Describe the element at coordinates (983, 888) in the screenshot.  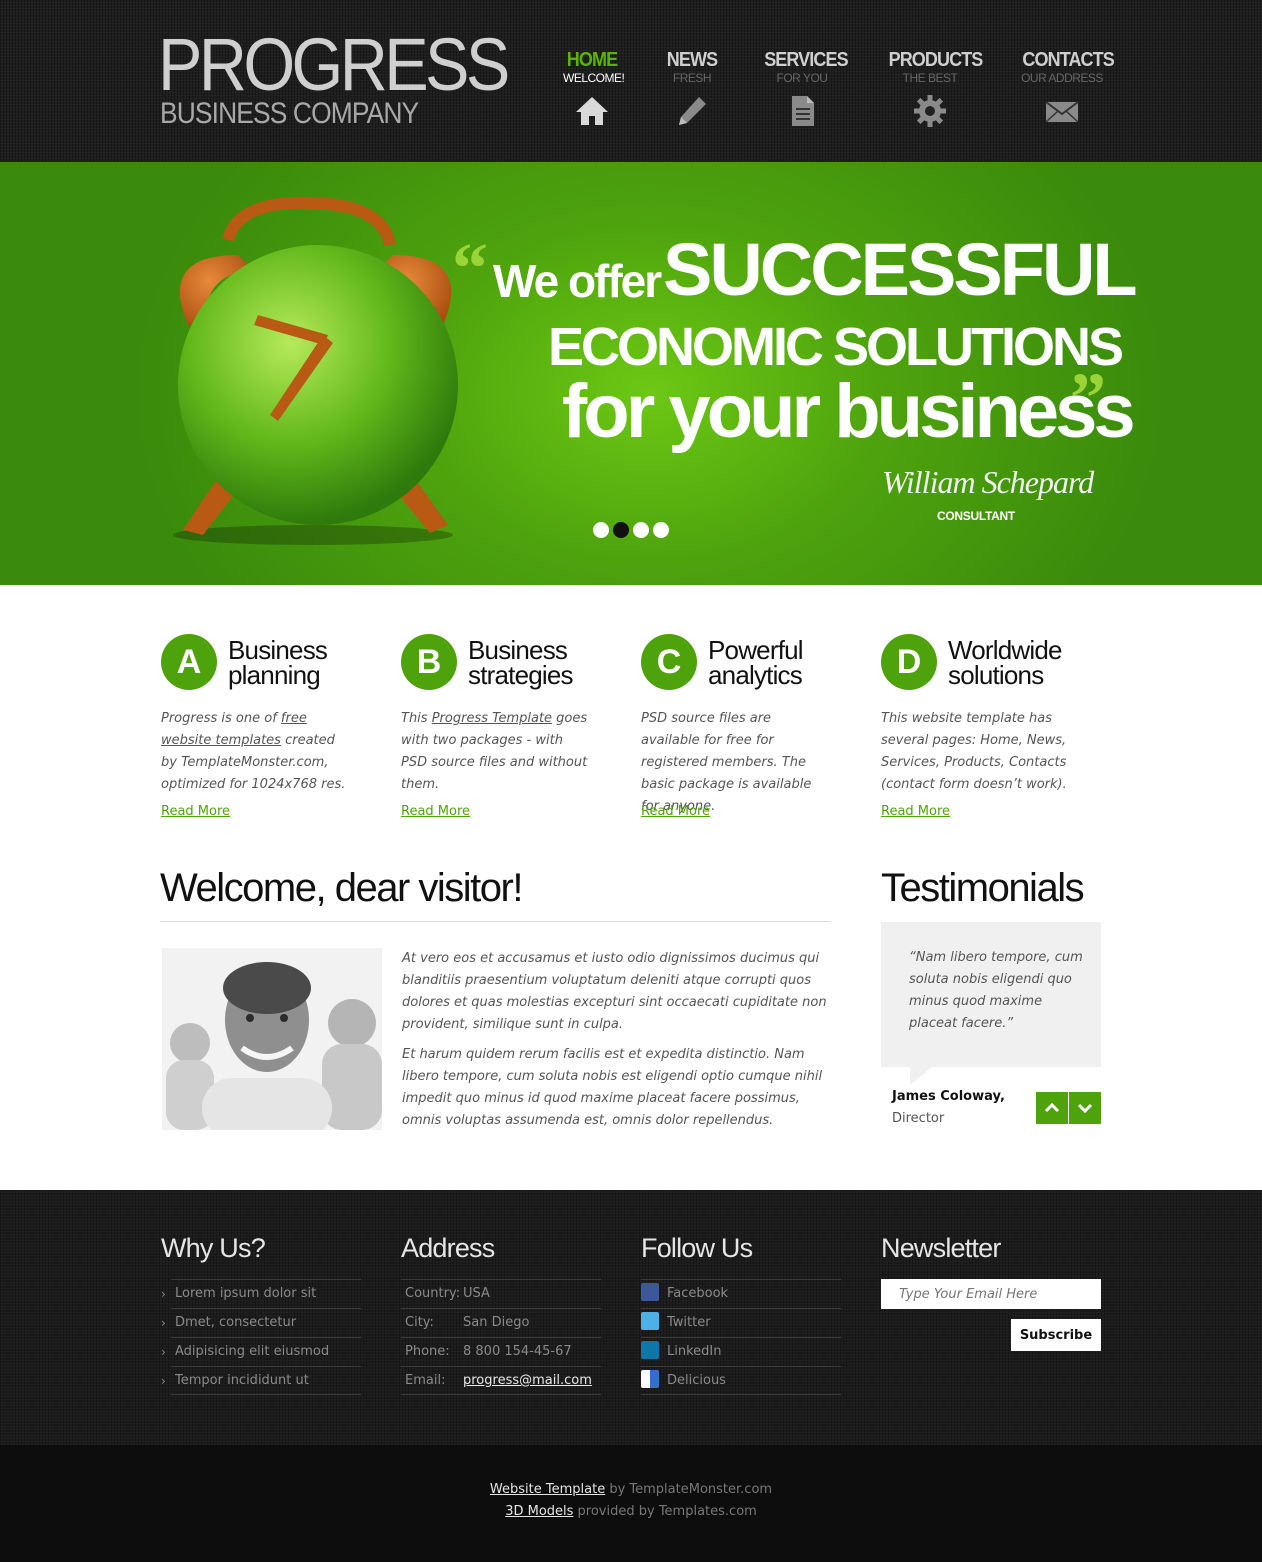
I see `testimonials-heading: Testimonials` at that location.